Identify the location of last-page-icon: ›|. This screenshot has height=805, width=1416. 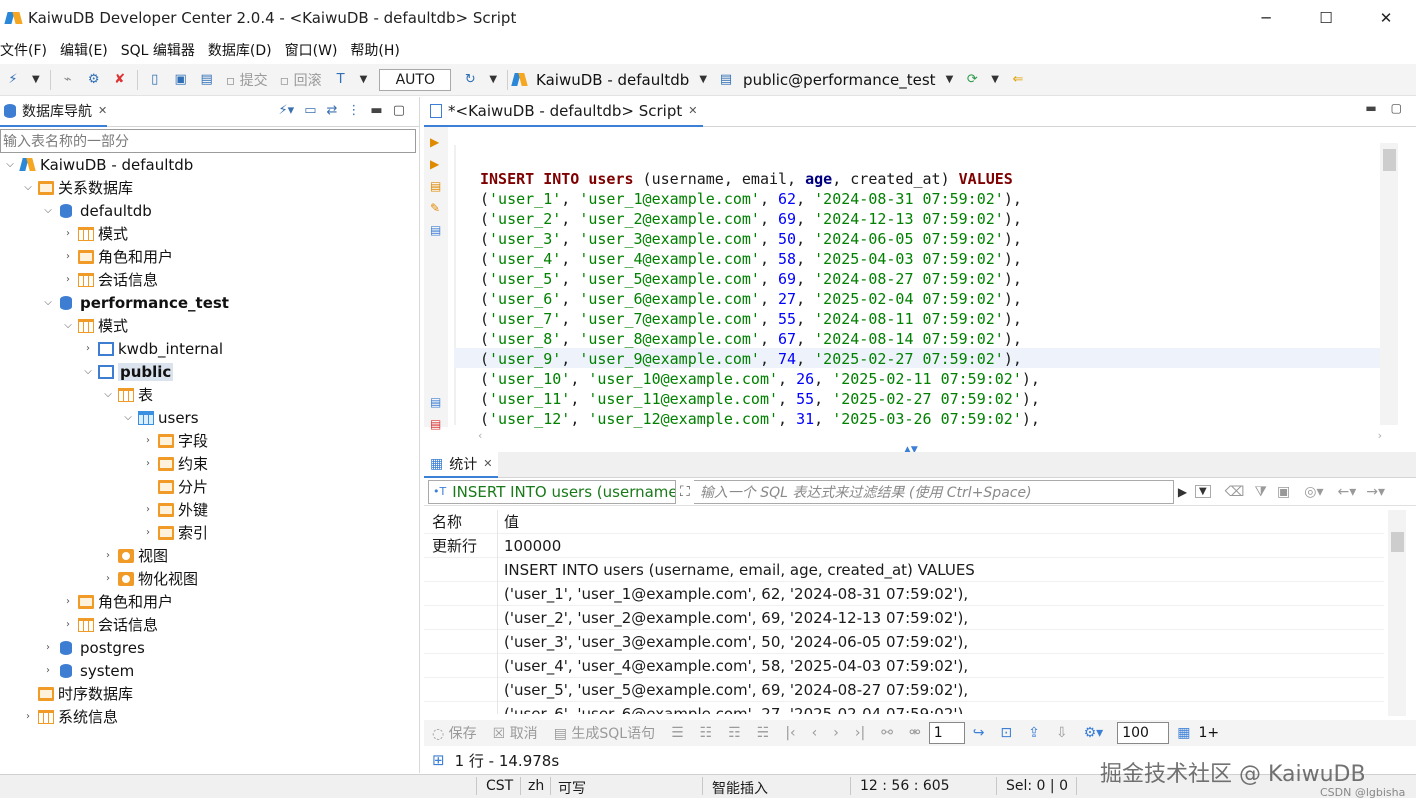
(860, 733).